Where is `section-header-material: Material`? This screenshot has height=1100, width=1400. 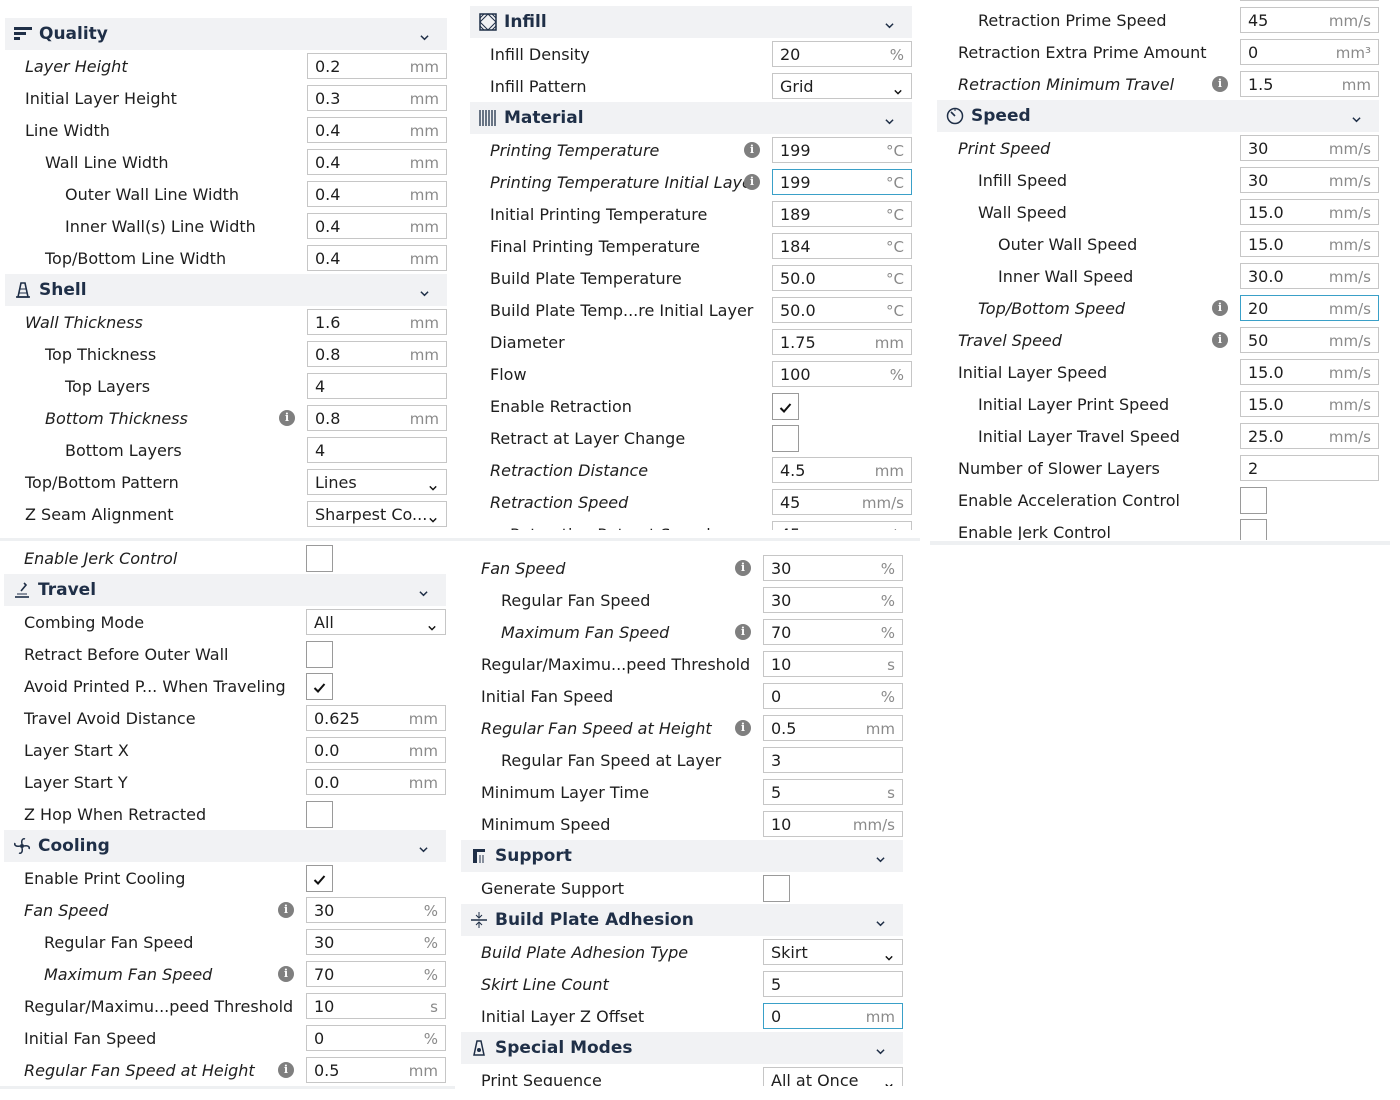
section-header-material: Material is located at coordinates (691, 118).